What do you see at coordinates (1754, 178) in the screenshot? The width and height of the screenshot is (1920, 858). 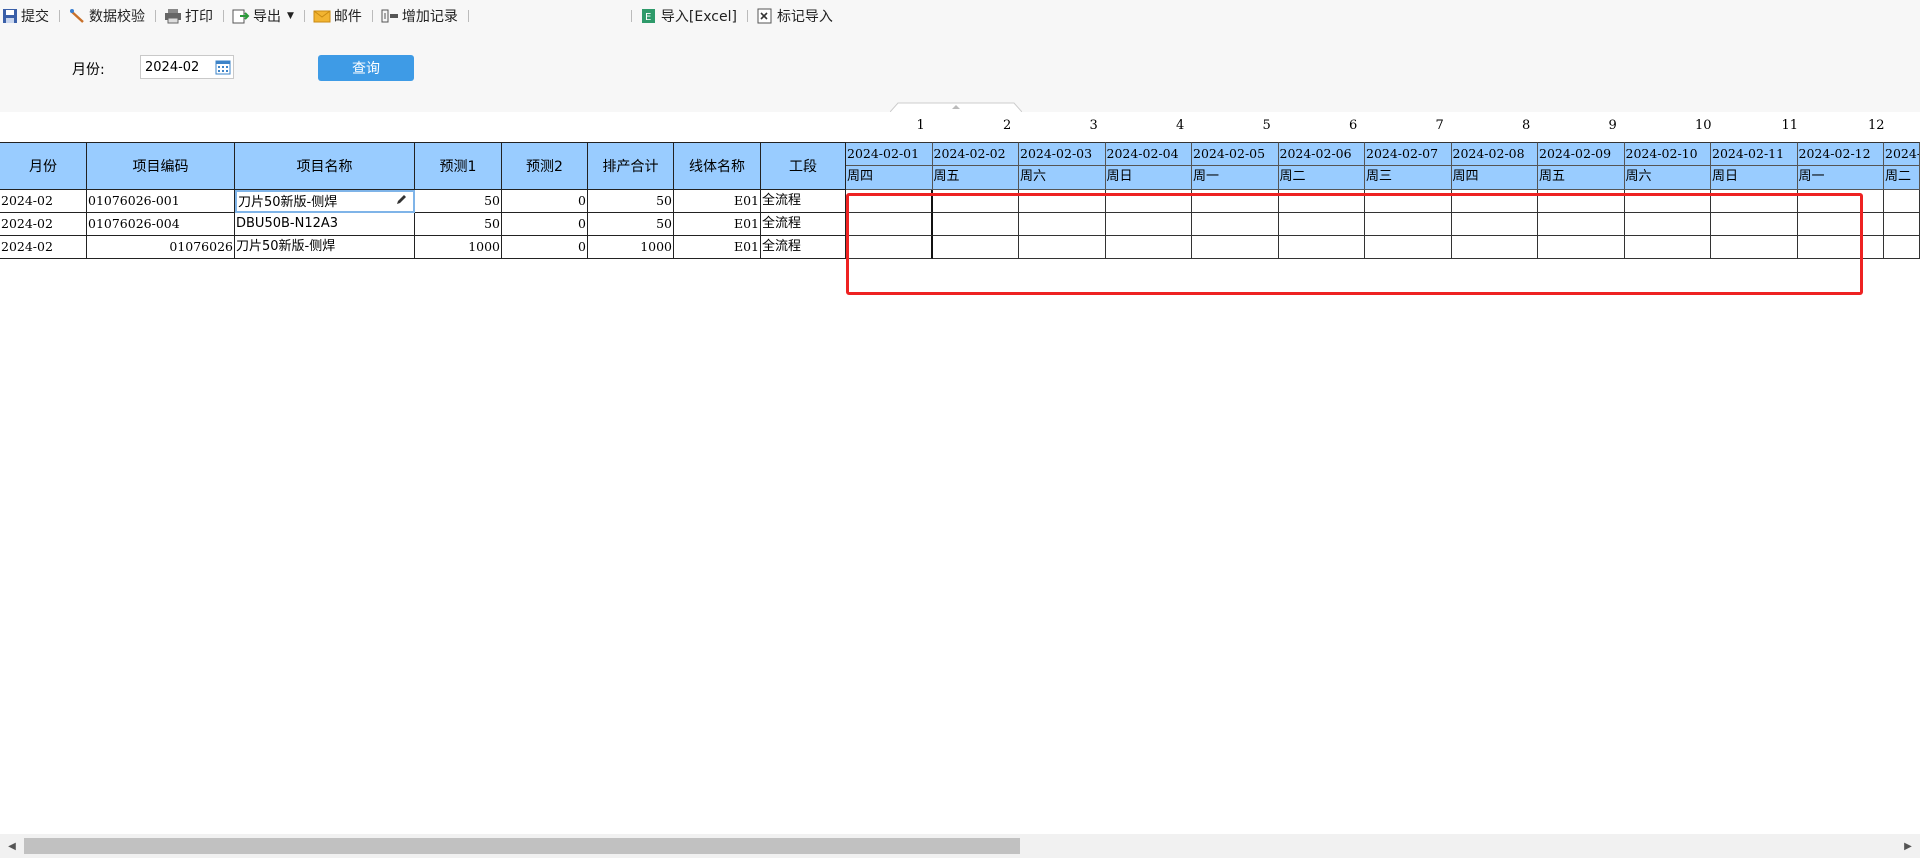 I see `weekday-header: 周日` at bounding box center [1754, 178].